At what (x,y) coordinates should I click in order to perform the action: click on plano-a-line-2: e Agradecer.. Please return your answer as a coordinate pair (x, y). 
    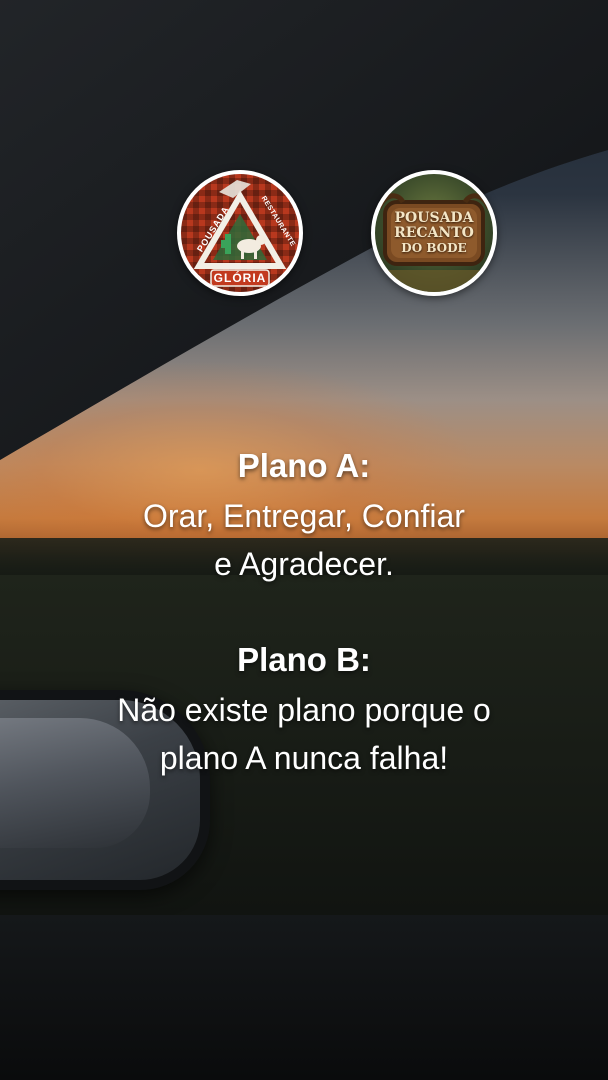
    Looking at the image, I should click on (304, 564).